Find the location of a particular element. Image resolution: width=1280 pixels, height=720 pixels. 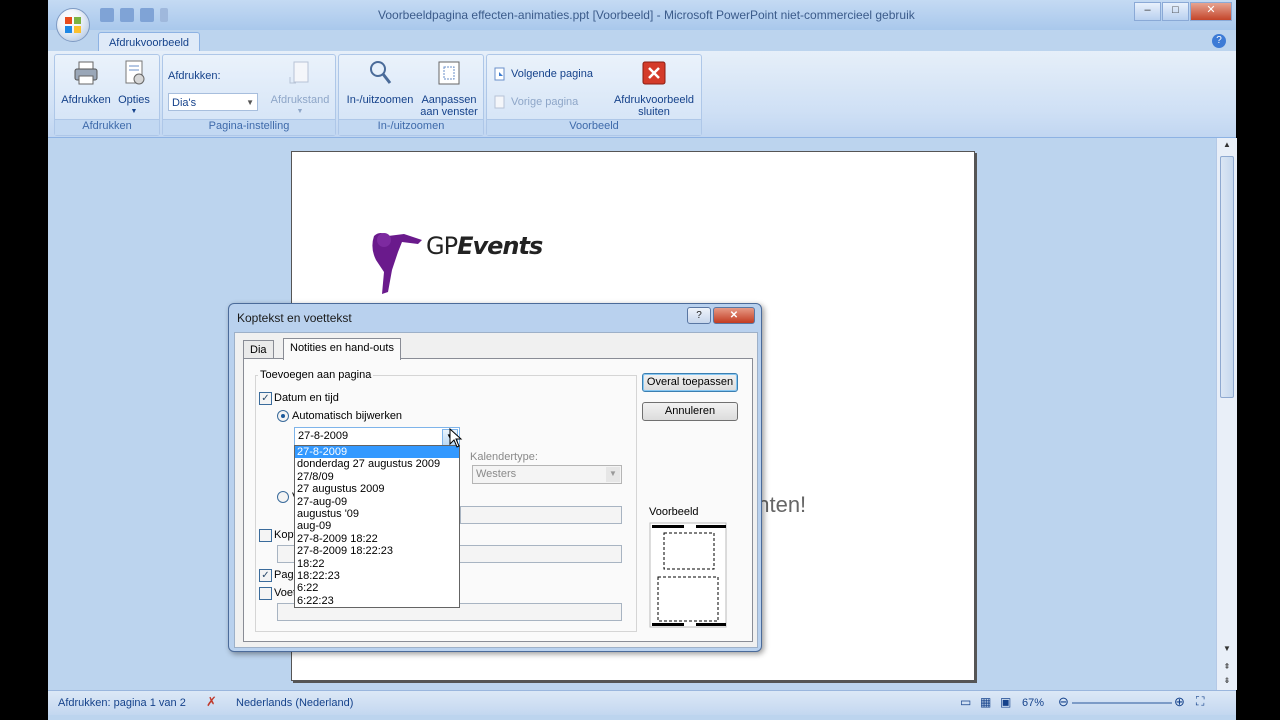

prev-page-button: Vorige pagina is located at coordinates (535, 102).